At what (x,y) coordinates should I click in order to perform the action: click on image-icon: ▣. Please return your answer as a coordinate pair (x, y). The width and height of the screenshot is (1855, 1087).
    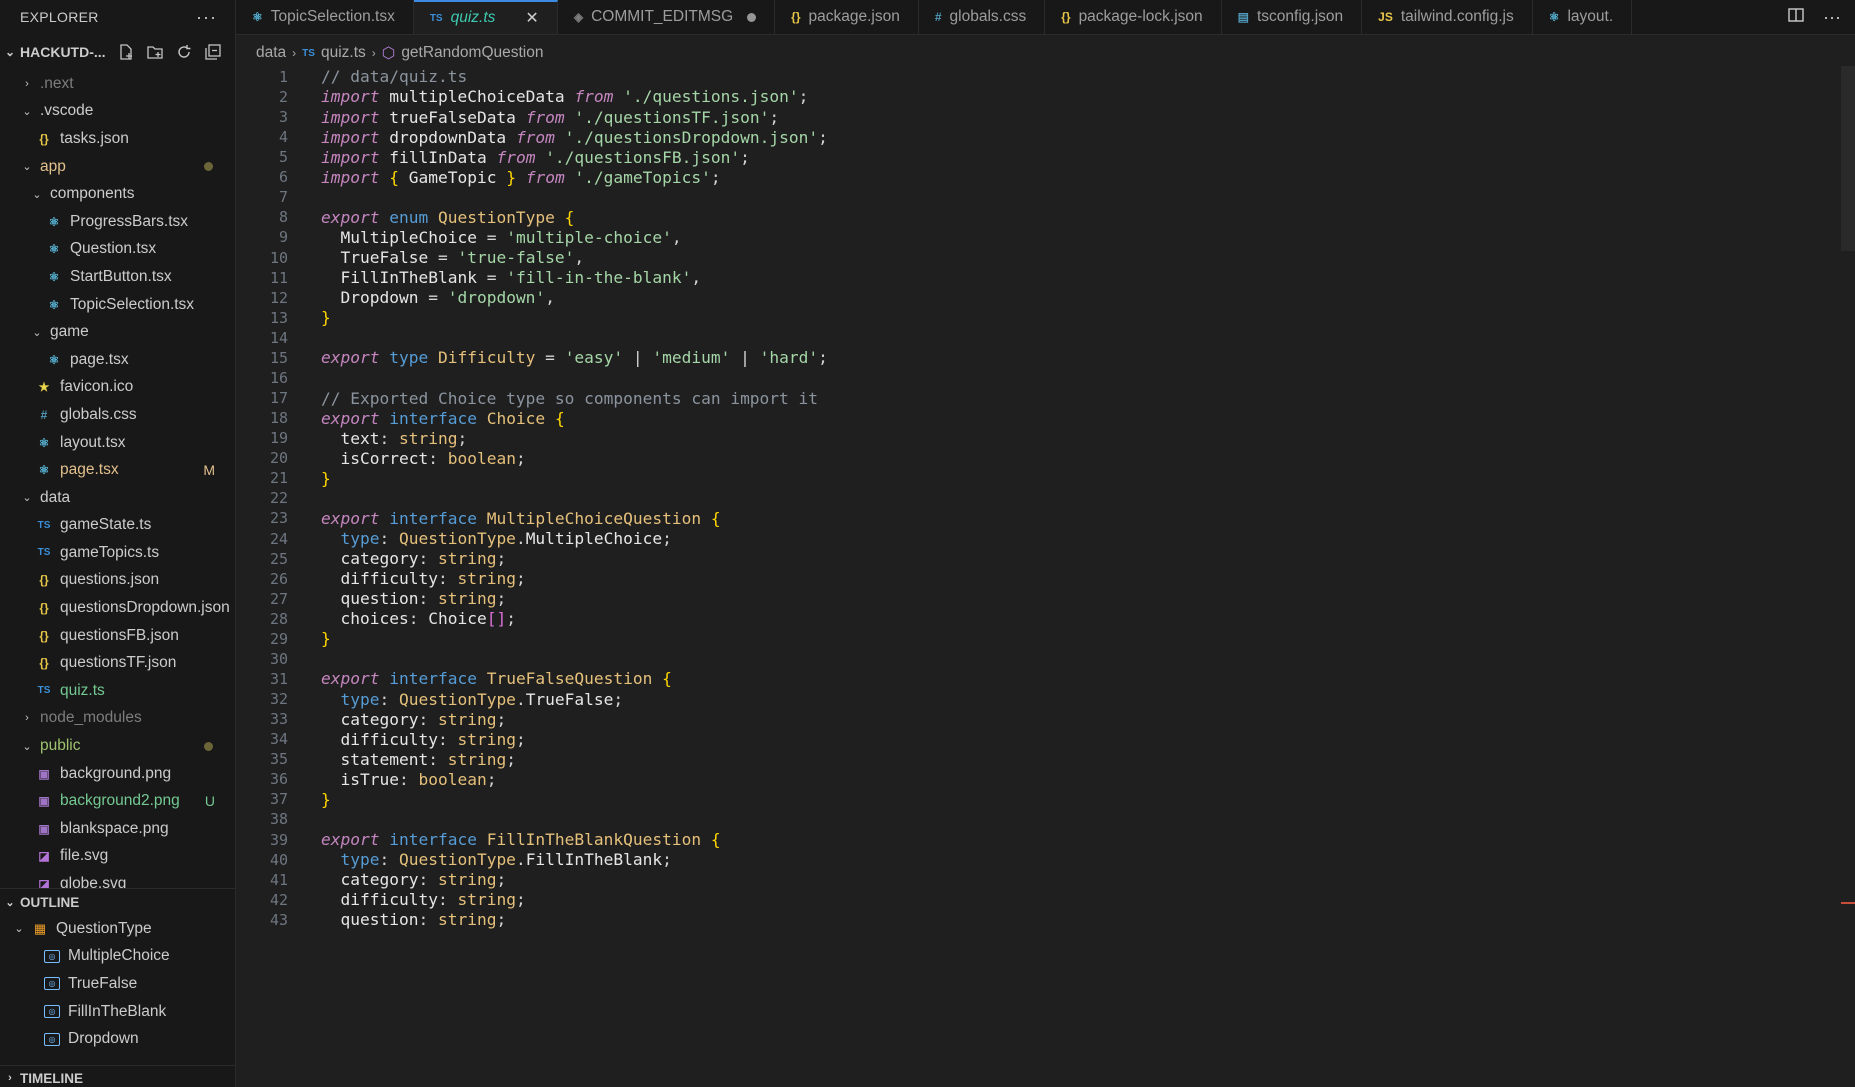
    Looking at the image, I should click on (44, 801).